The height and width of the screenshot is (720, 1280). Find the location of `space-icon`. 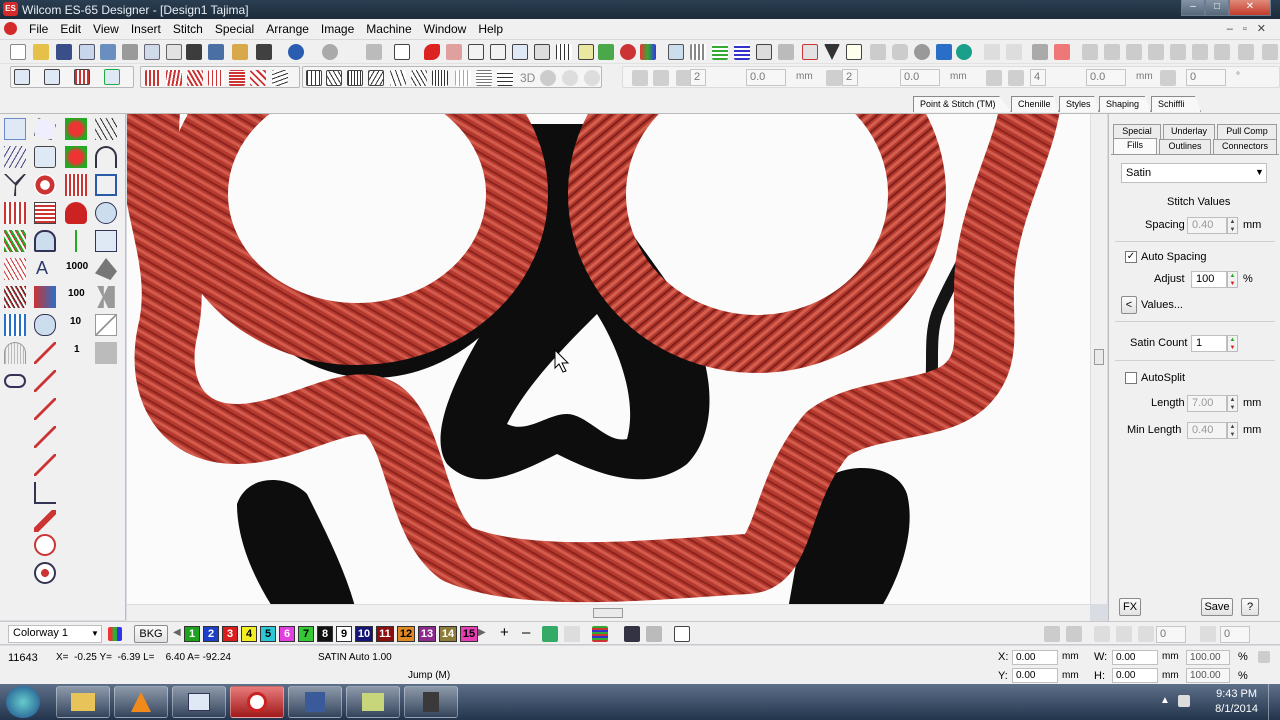

space-icon is located at coordinates (1246, 52).